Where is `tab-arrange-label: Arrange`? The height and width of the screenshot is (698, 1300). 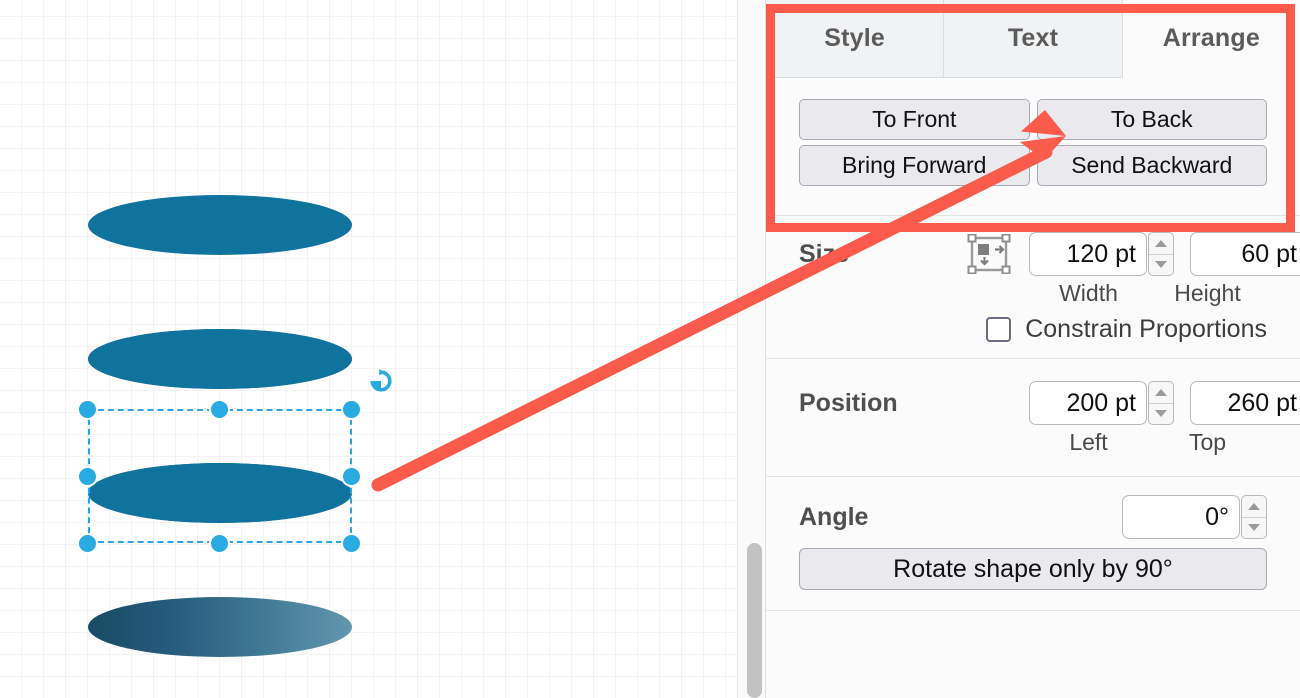
tab-arrange-label: Arrange is located at coordinates (1211, 38).